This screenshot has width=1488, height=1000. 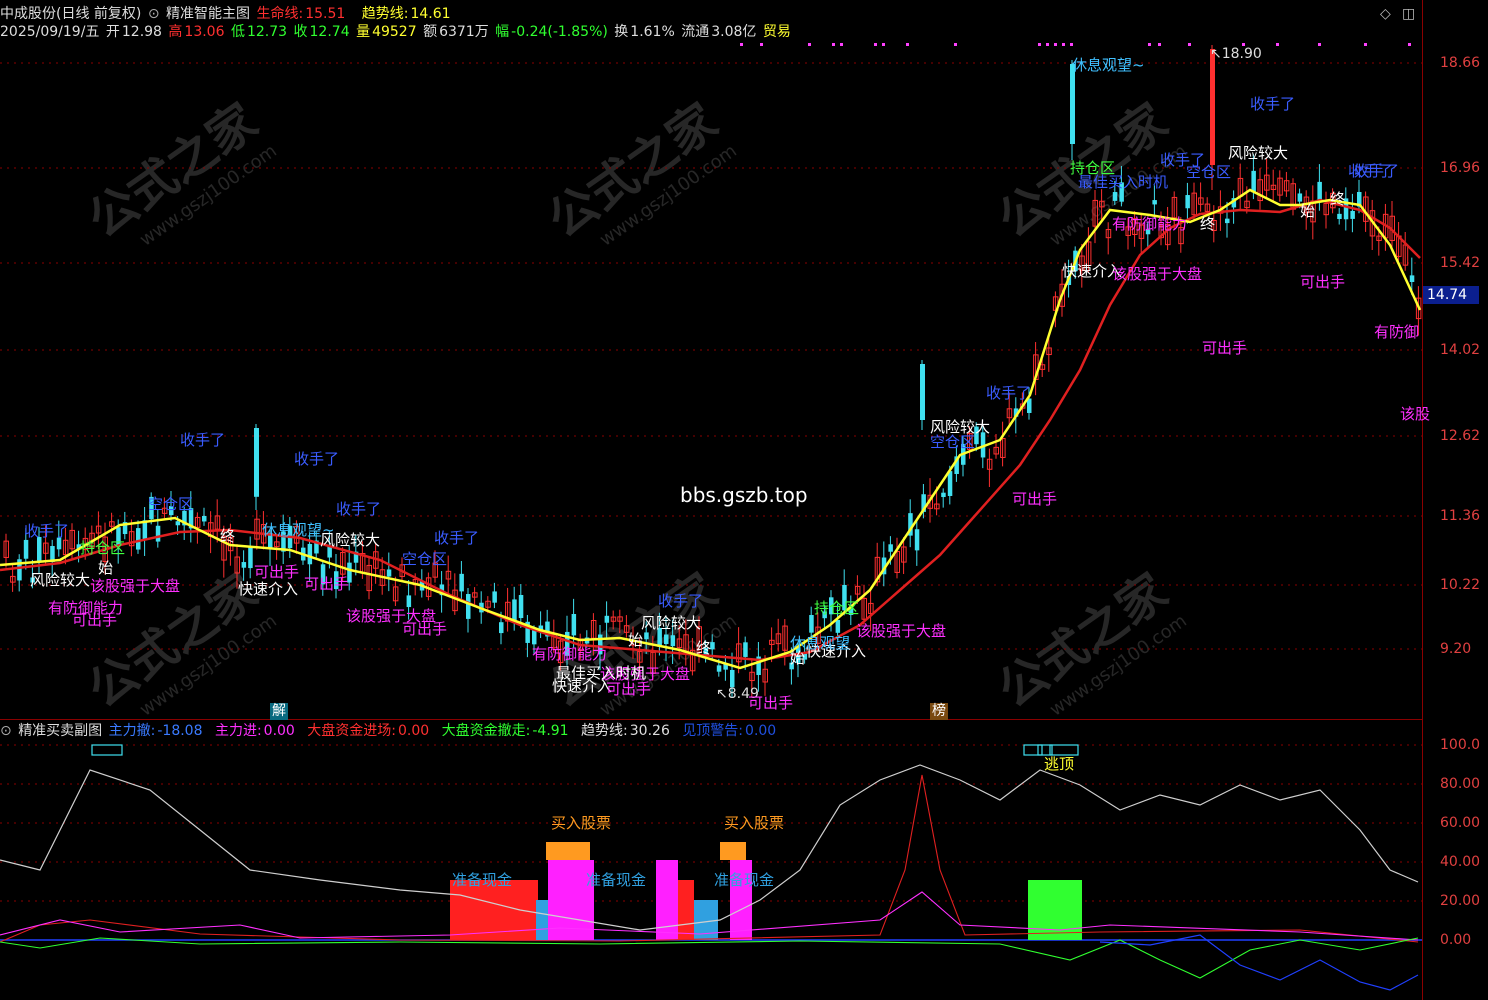 I want to click on sub-indicator-name: 精准买卖副图, so click(x=60, y=731).